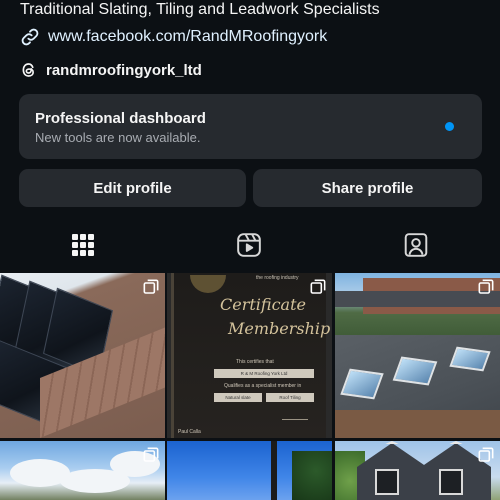 The height and width of the screenshot is (500, 500). I want to click on post-tile-skylights, so click(417, 355).